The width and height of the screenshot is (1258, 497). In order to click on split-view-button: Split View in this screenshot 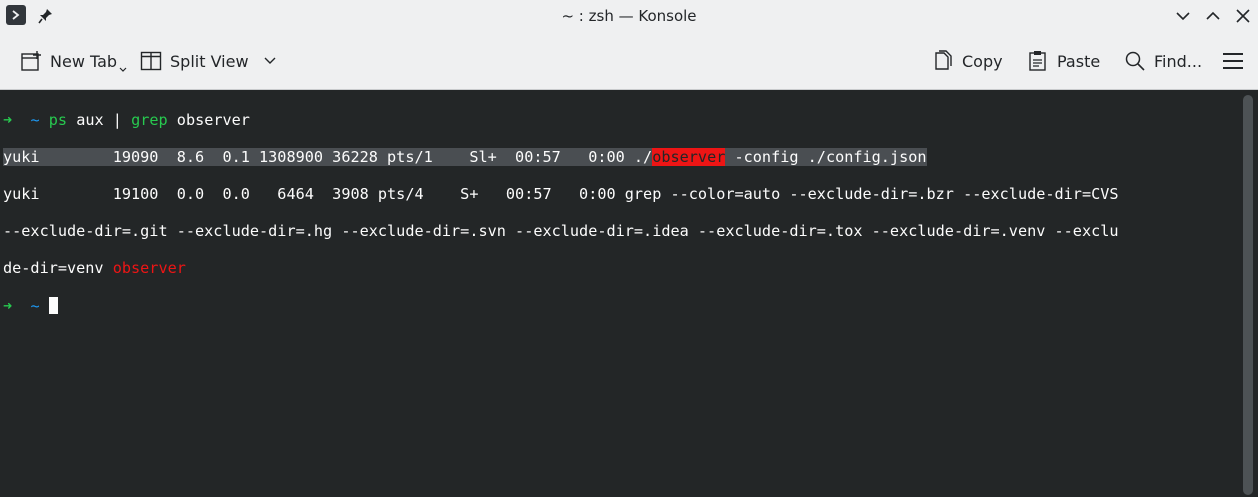, I will do `click(212, 61)`.